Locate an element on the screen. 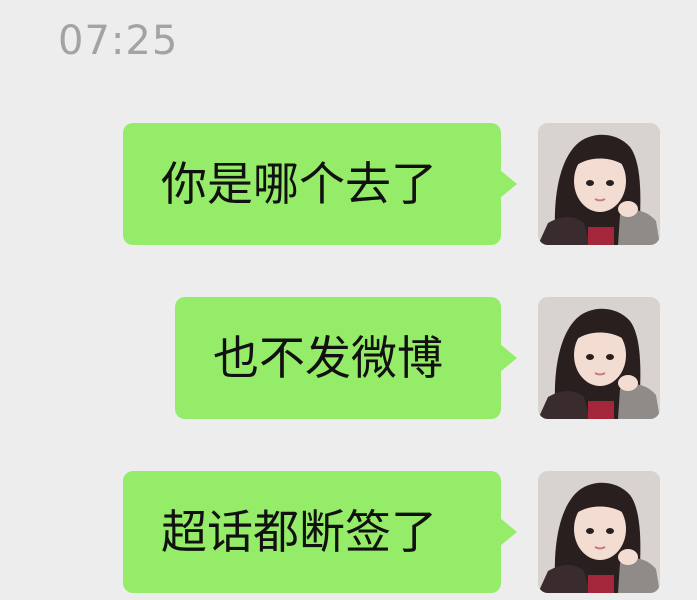 This screenshot has height=600, width=697. message-bubble: 你是哪个去了 is located at coordinates (320, 184).